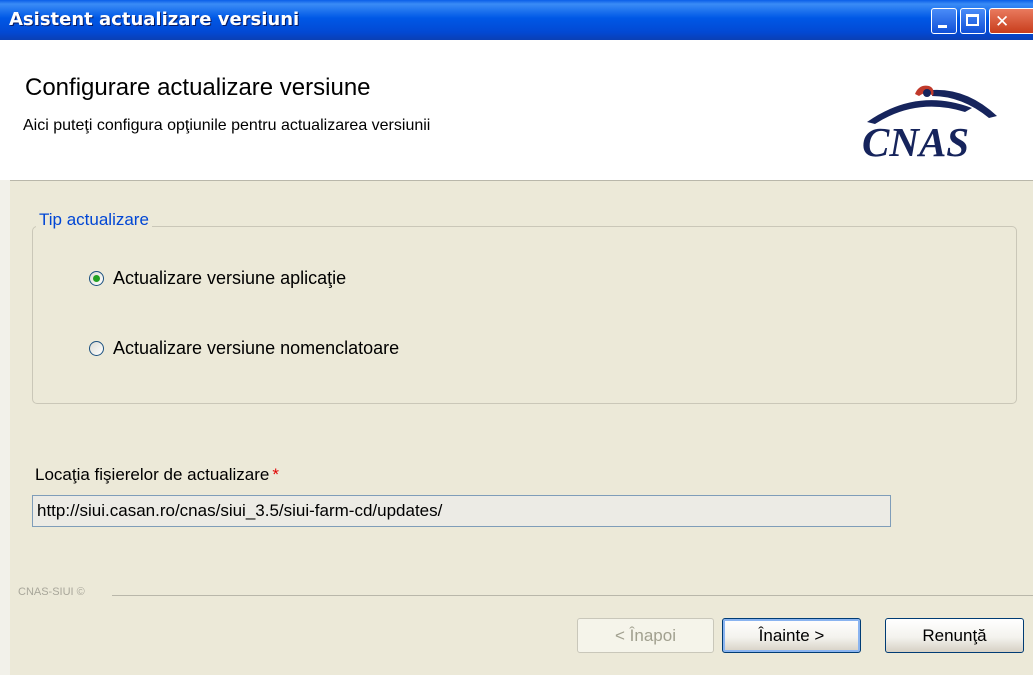  Describe the element at coordinates (1011, 21) in the screenshot. I see `close-button: ✕` at that location.